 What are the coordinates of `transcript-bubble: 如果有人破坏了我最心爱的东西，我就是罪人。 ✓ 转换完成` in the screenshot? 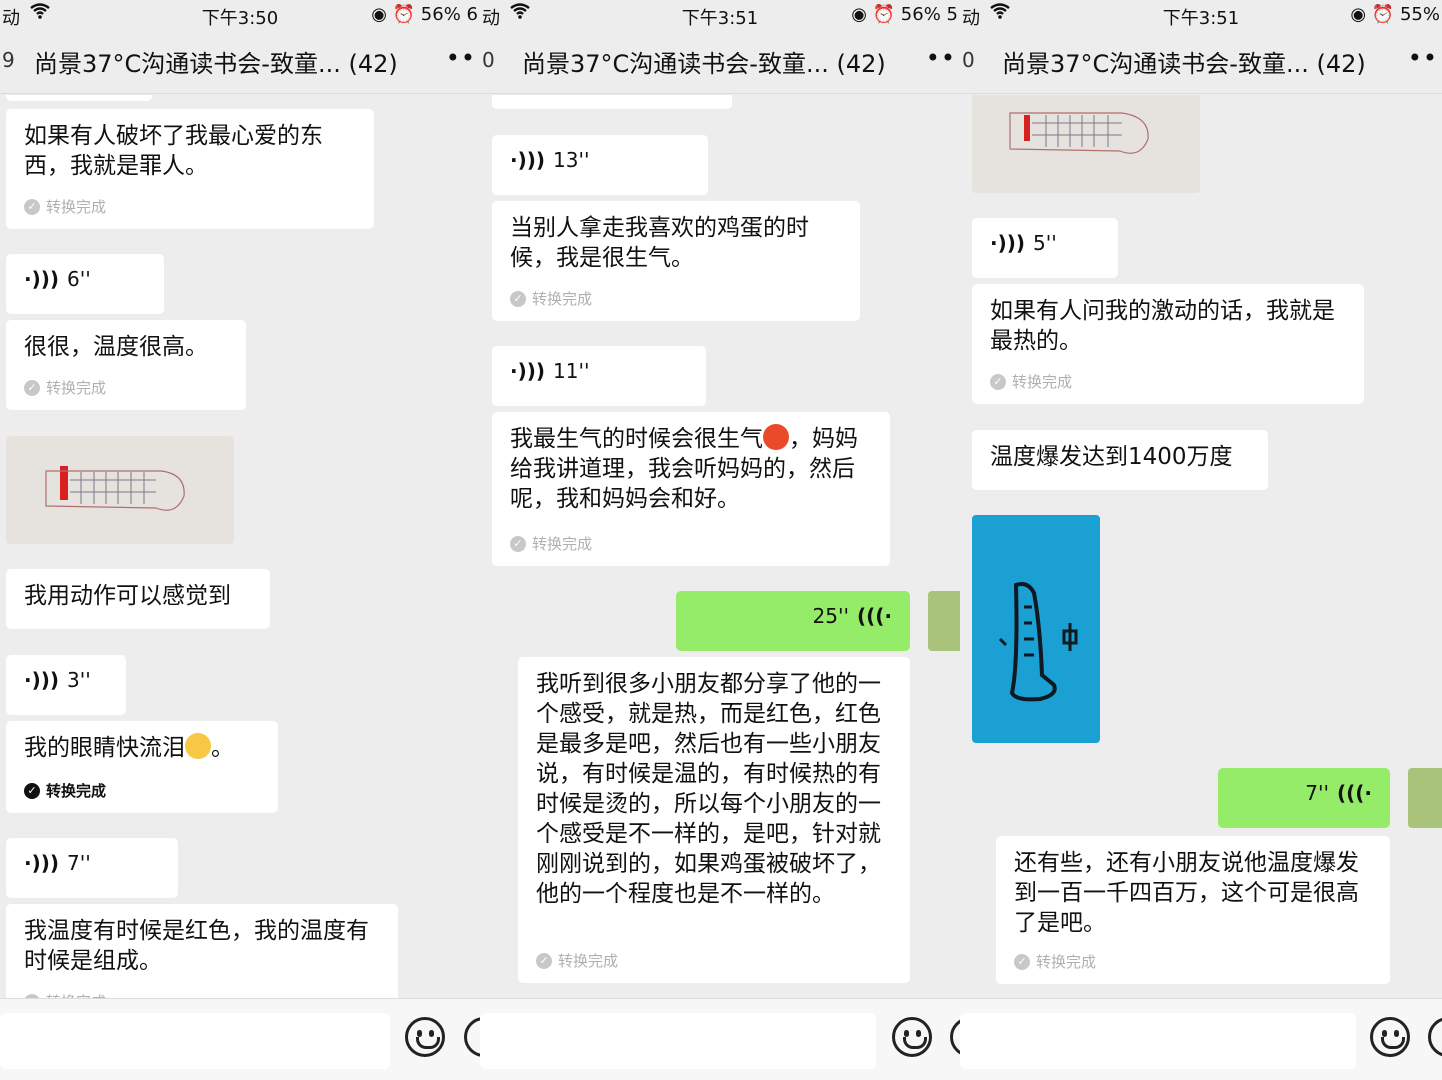 It's located at (190, 169).